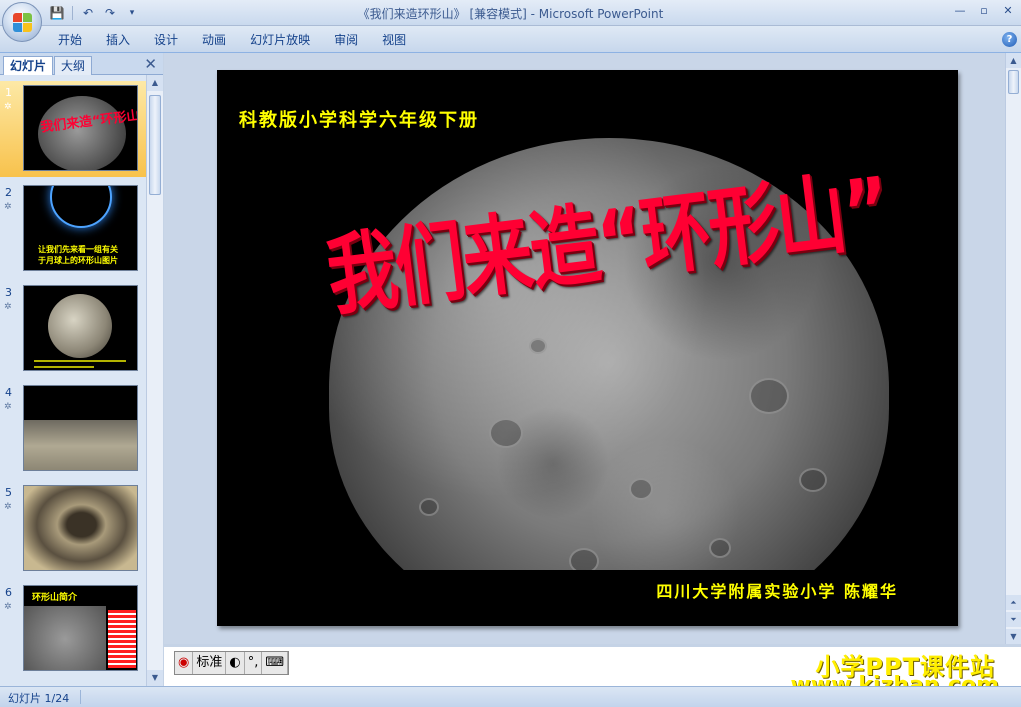 Image resolution: width=1021 pixels, height=707 pixels. I want to click on slide-thumbnail-3: 3 ✲, so click(73, 329).